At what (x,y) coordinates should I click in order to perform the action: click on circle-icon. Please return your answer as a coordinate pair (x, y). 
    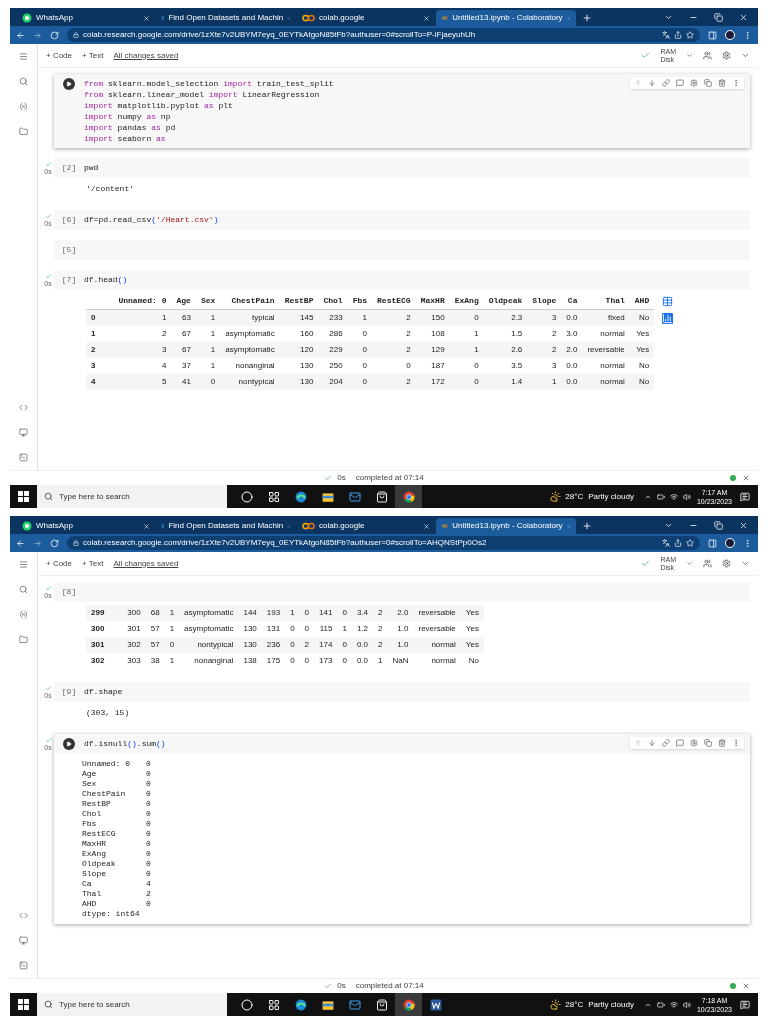
    Looking at the image, I should click on (246, 496).